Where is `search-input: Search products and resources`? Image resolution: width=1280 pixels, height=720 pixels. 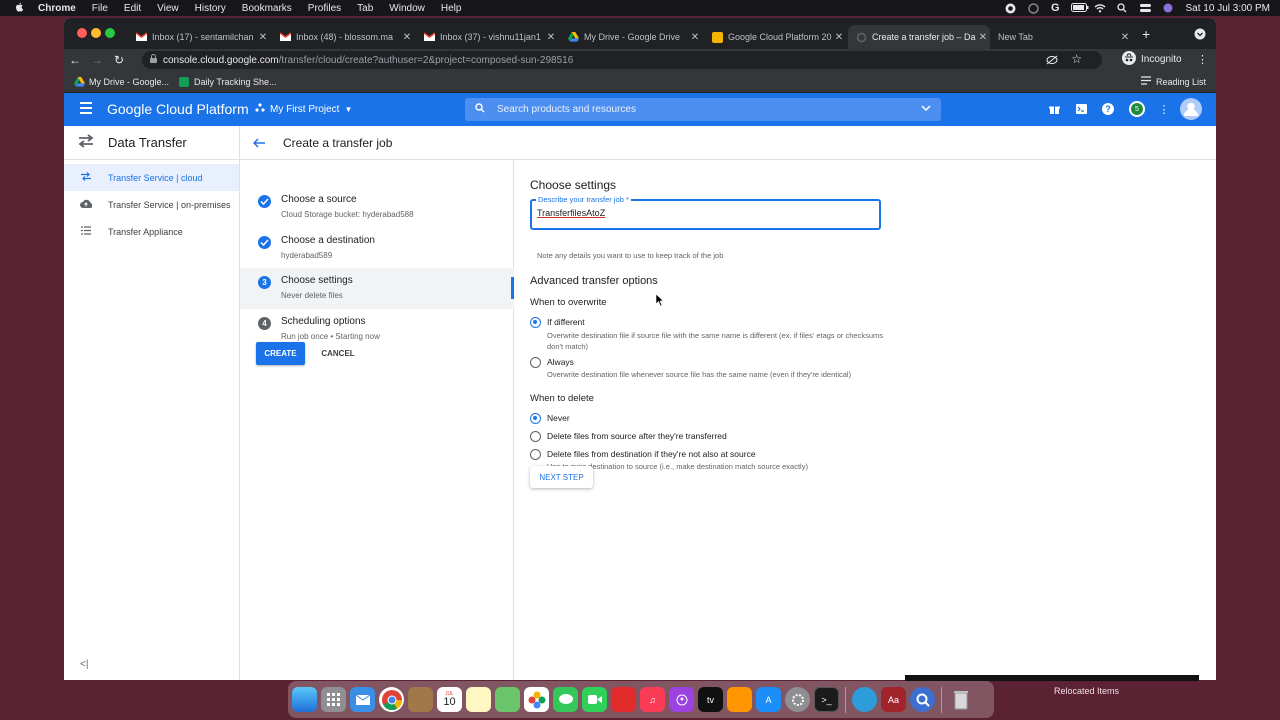 search-input: Search products and resources is located at coordinates (703, 109).